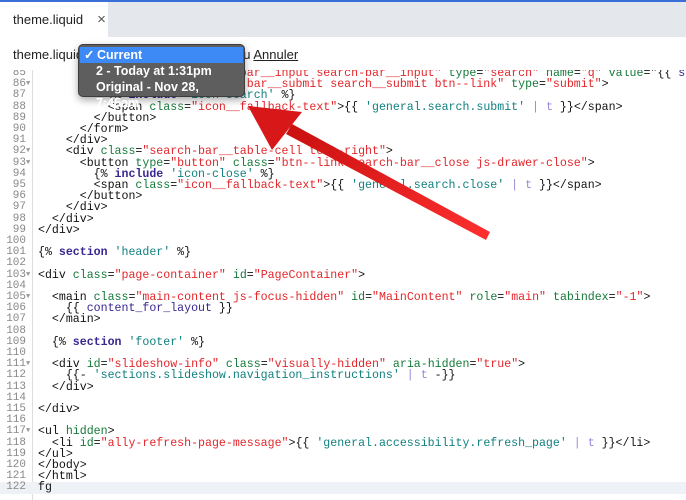  Describe the element at coordinates (154, 71) in the screenshot. I see `option-label: 2 - Today at 1:31pm` at that location.